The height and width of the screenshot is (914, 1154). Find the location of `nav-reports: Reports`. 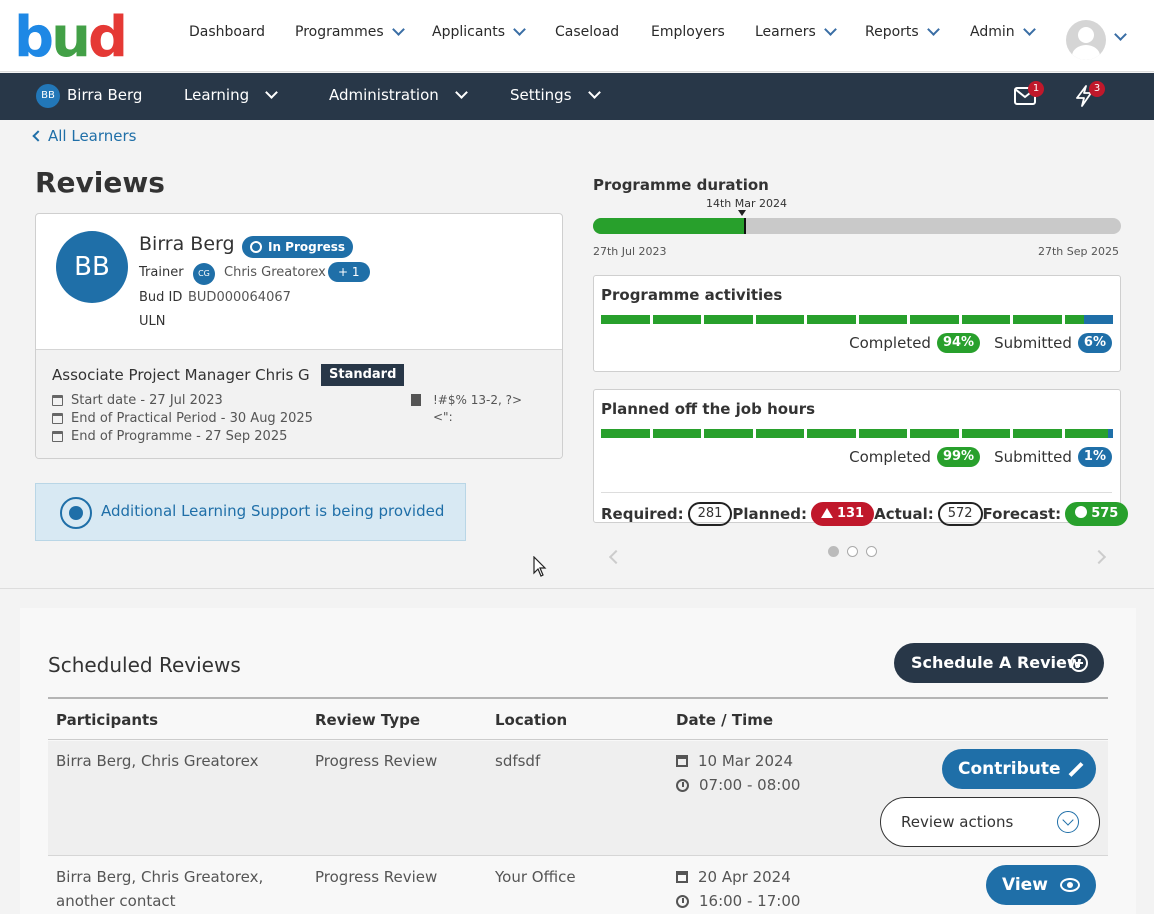

nav-reports: Reports is located at coordinates (902, 31).